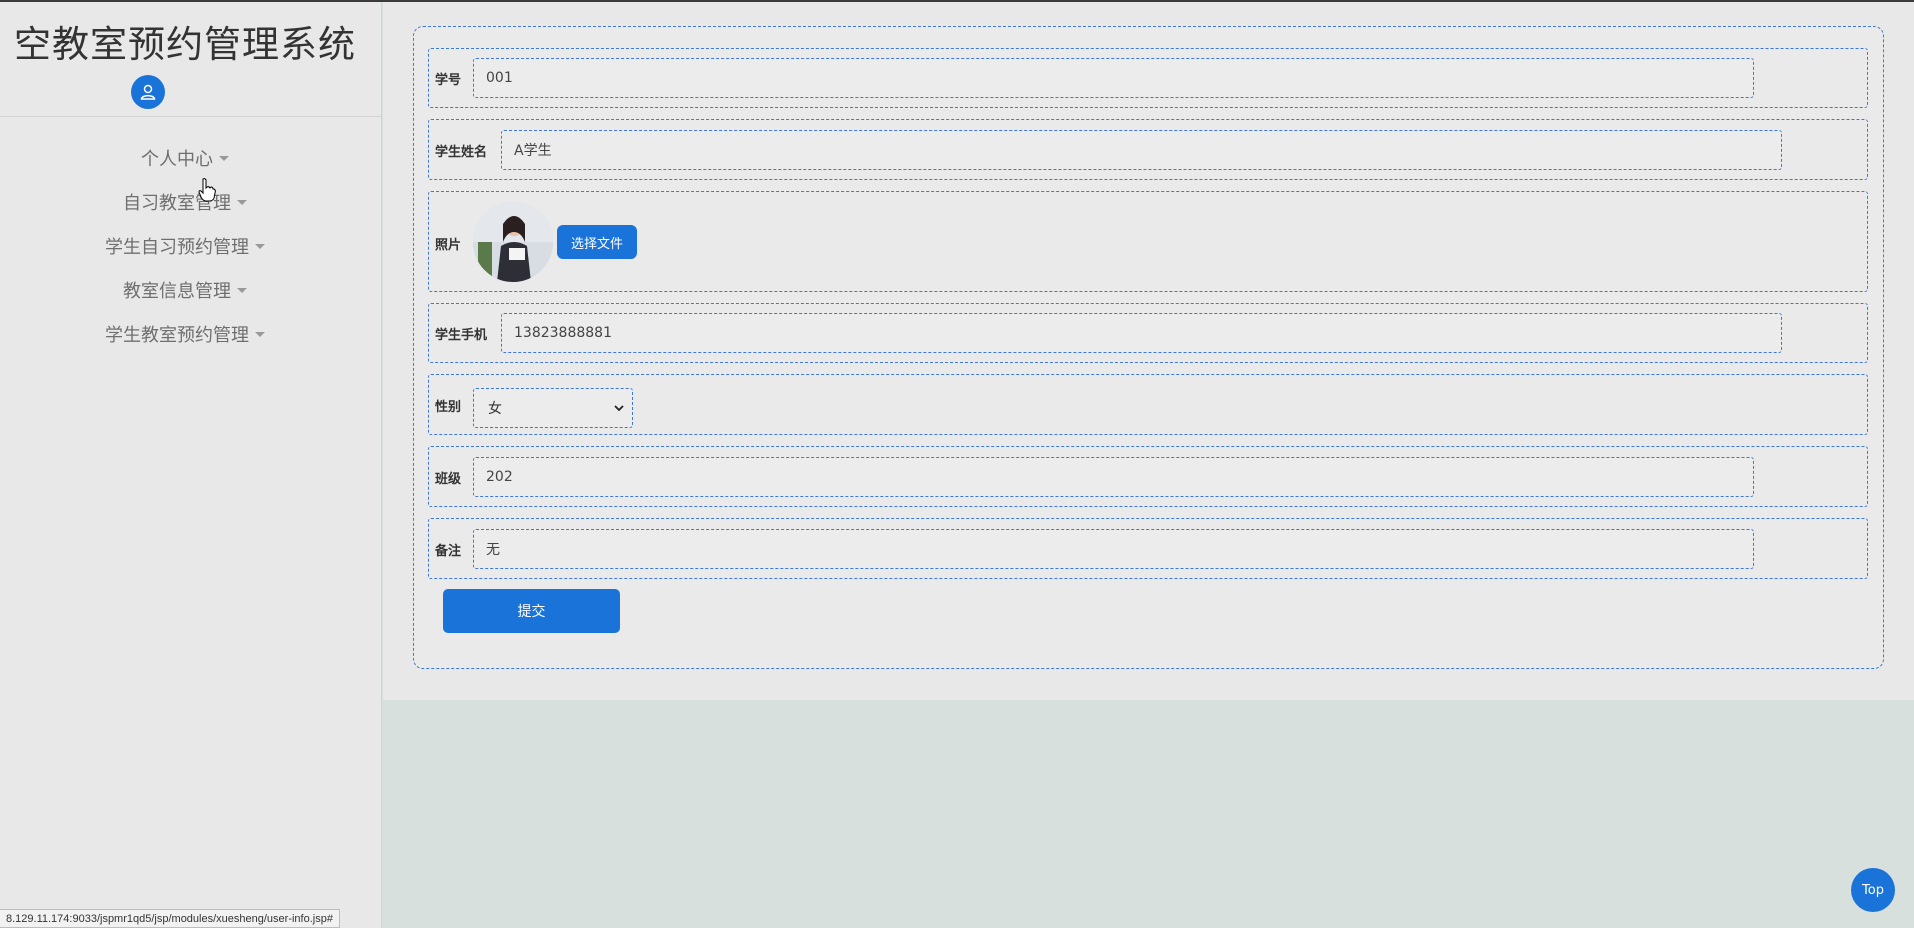 The height and width of the screenshot is (928, 1914). What do you see at coordinates (177, 159) in the screenshot?
I see `sidebar-item-label: 个人中心` at bounding box center [177, 159].